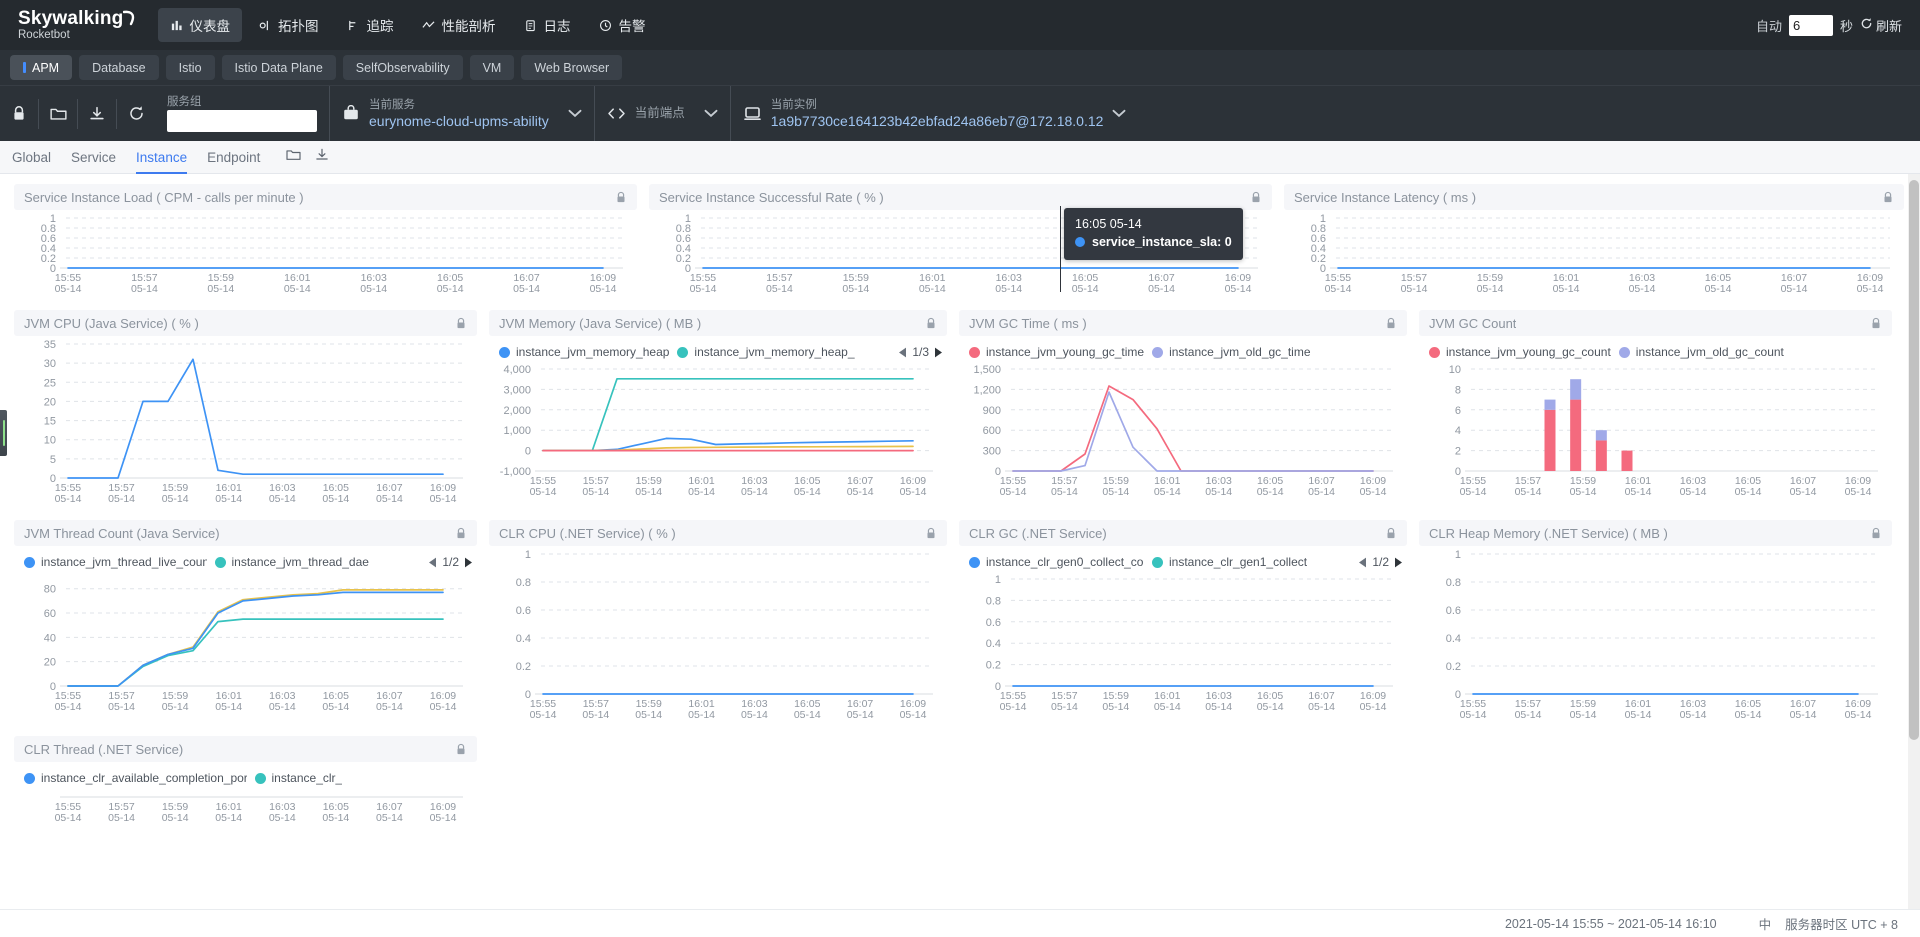 The image size is (1920, 937). Describe the element at coordinates (370, 25) in the screenshot. I see `nav-item-trace: 追踪` at that location.